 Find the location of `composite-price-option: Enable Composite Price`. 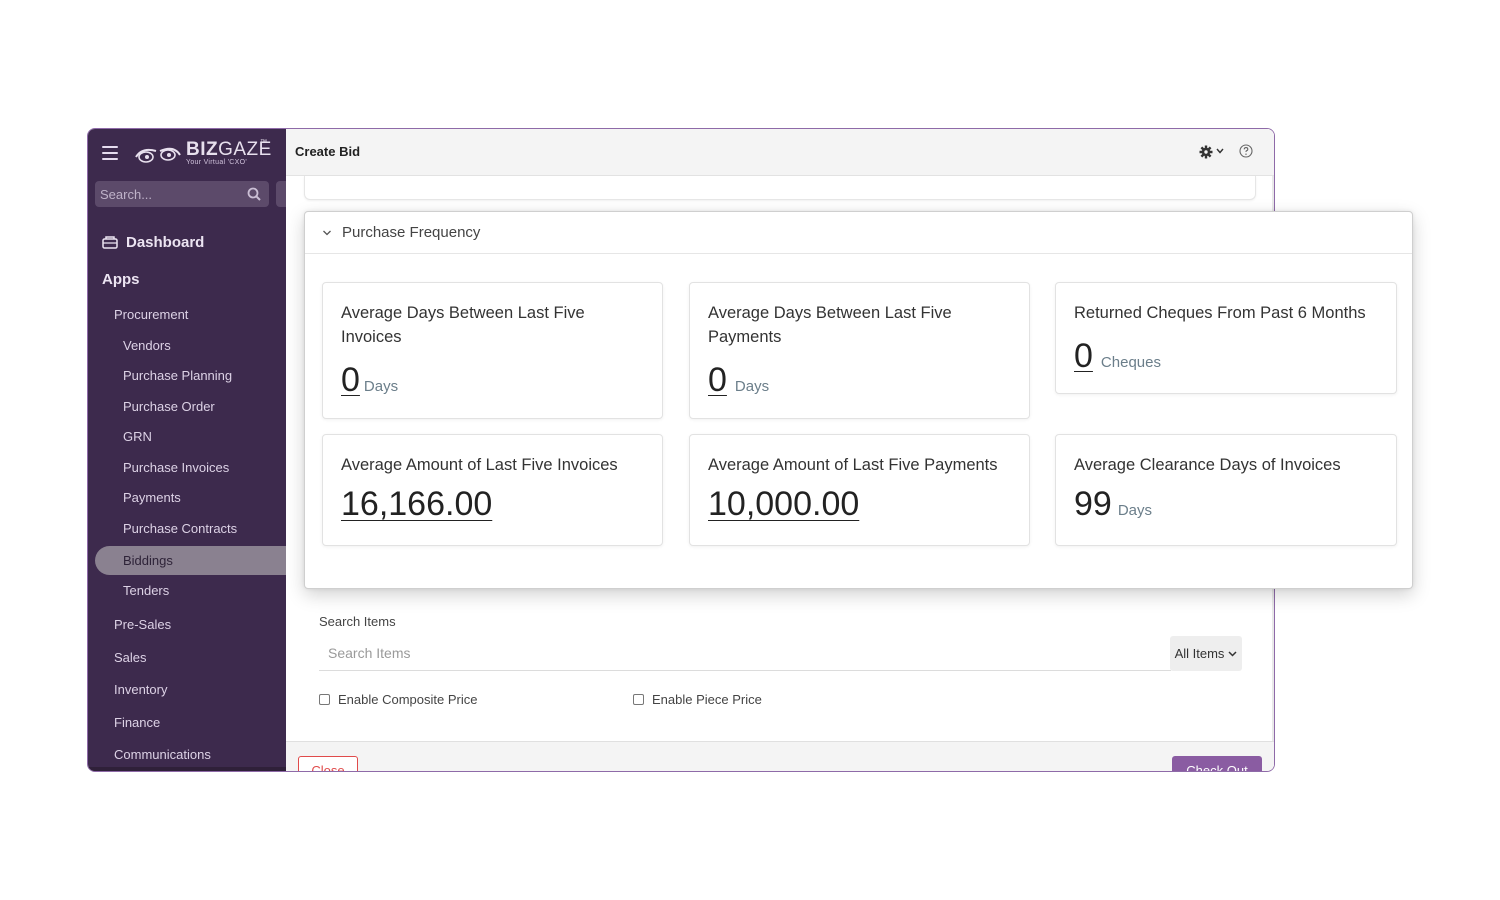

composite-price-option: Enable Composite Price is located at coordinates (398, 699).